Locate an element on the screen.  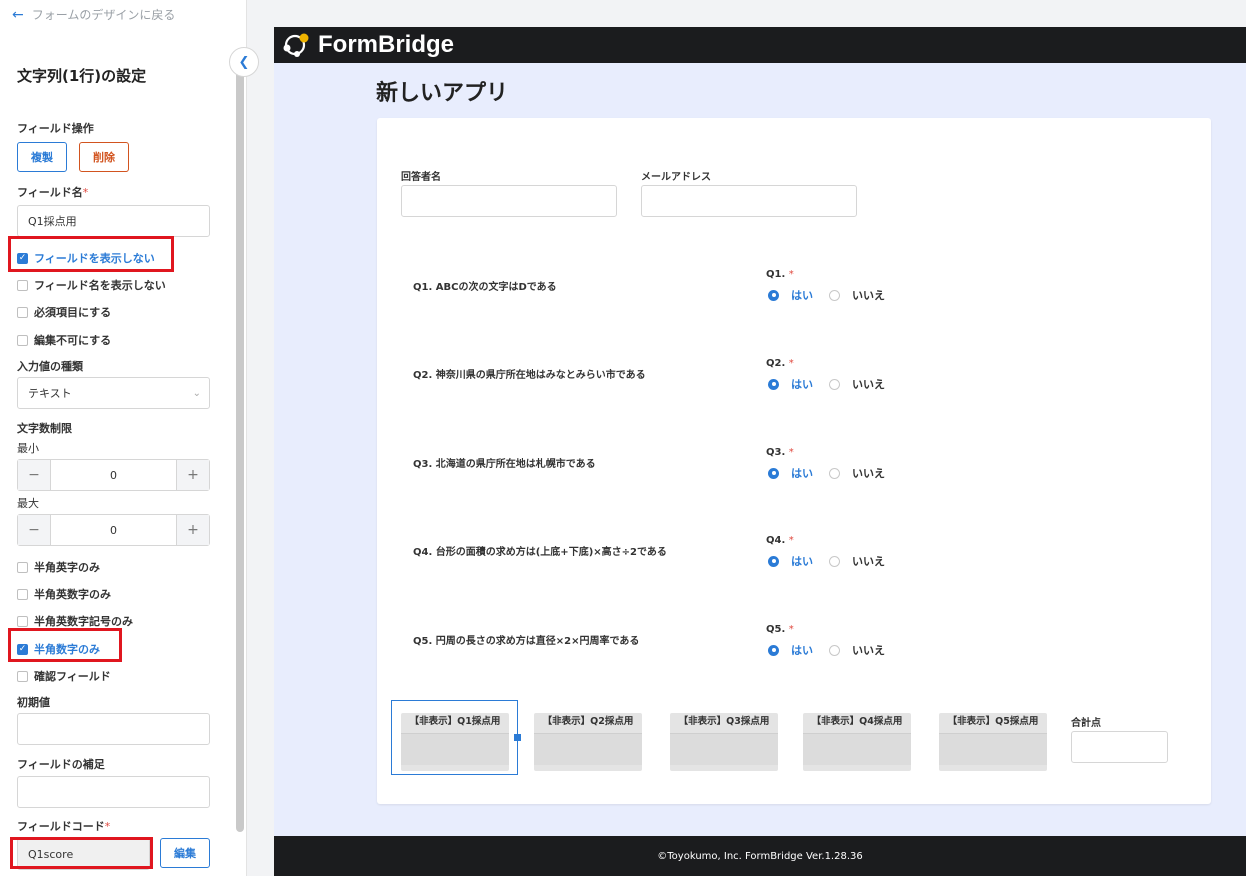
footer: ©Toyokumo, Inc. FormBridge Ver.1.28.36 is located at coordinates (760, 856).